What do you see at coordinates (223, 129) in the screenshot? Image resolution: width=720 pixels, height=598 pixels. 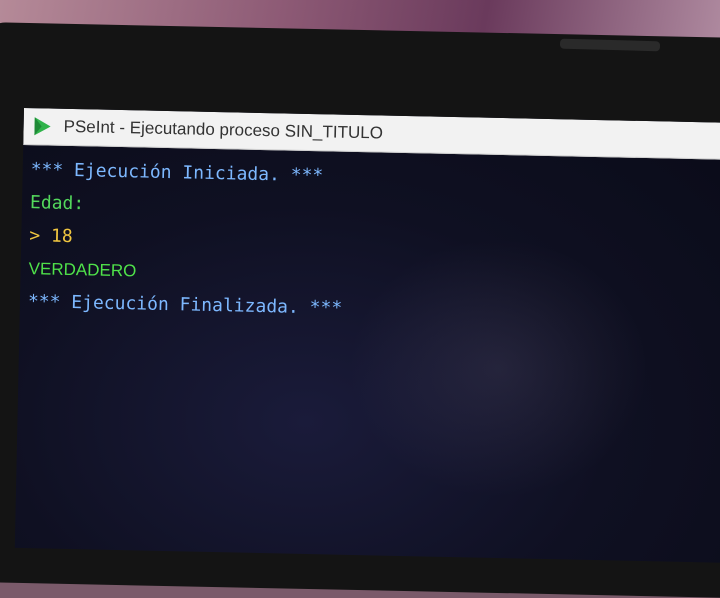 I see `window-title: PSeInt - Ejecutando proceso SIN_TITULO` at bounding box center [223, 129].